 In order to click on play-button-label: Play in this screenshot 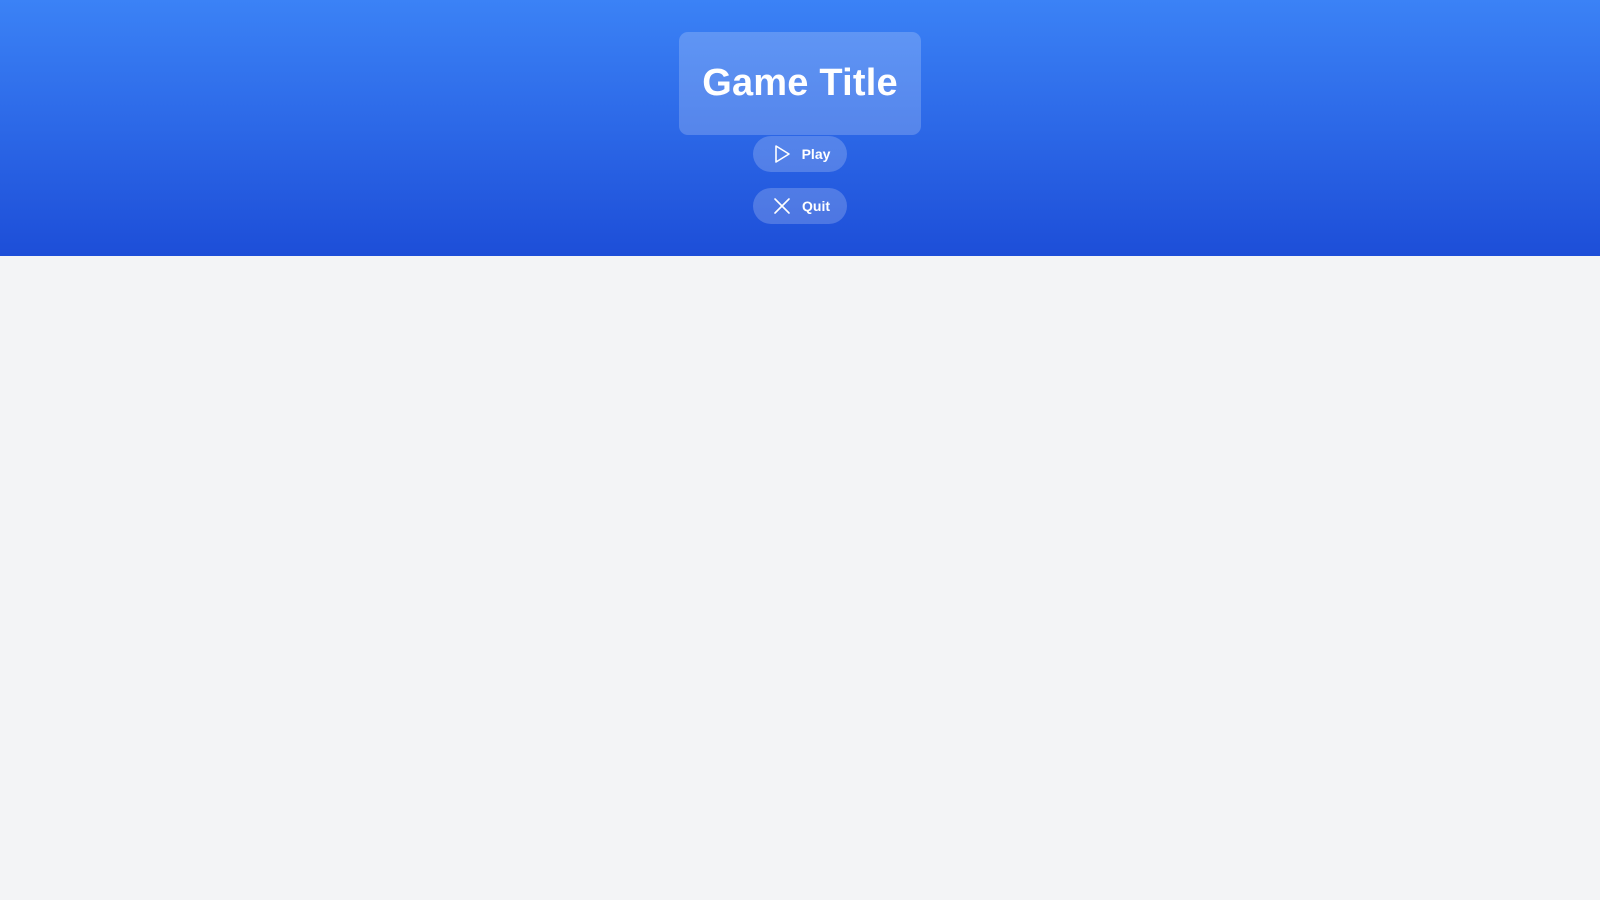, I will do `click(816, 154)`.